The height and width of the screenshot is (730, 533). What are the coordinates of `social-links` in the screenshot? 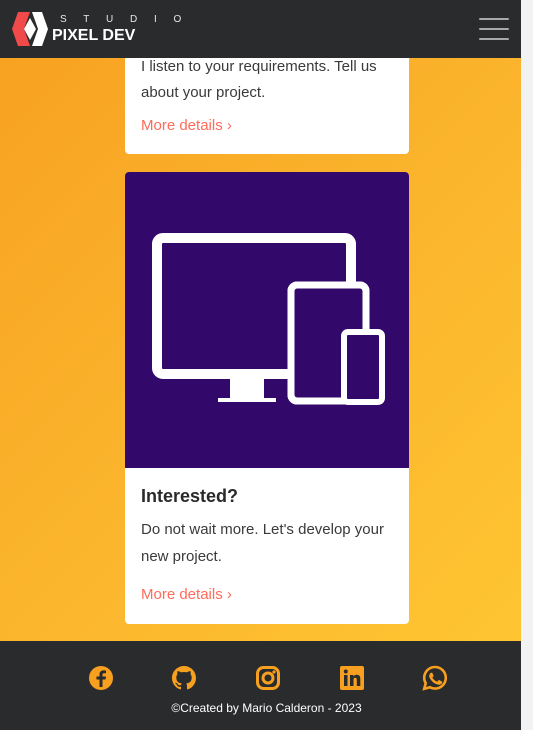 It's located at (266, 678).